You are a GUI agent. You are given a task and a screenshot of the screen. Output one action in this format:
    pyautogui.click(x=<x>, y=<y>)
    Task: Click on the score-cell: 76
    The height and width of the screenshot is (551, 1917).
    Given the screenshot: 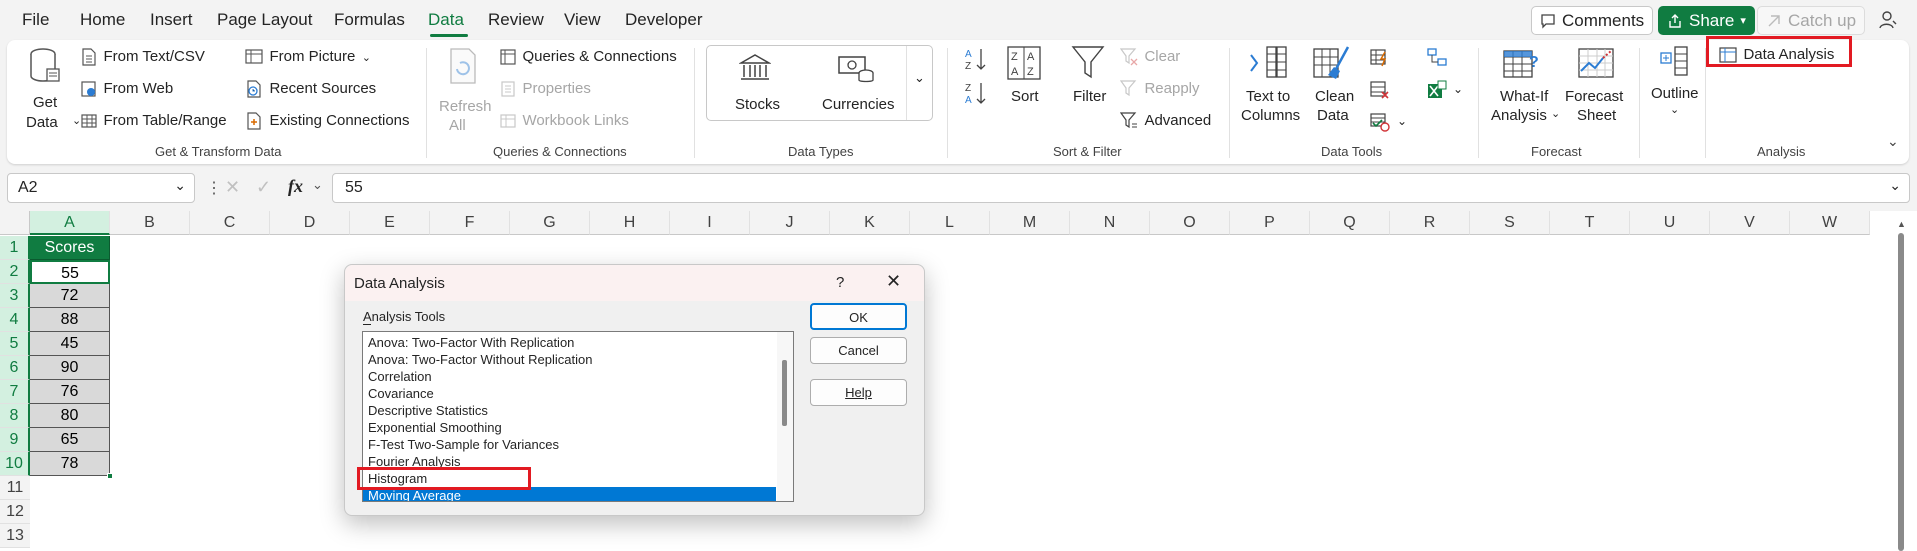 What is the action you would take?
    pyautogui.click(x=70, y=392)
    